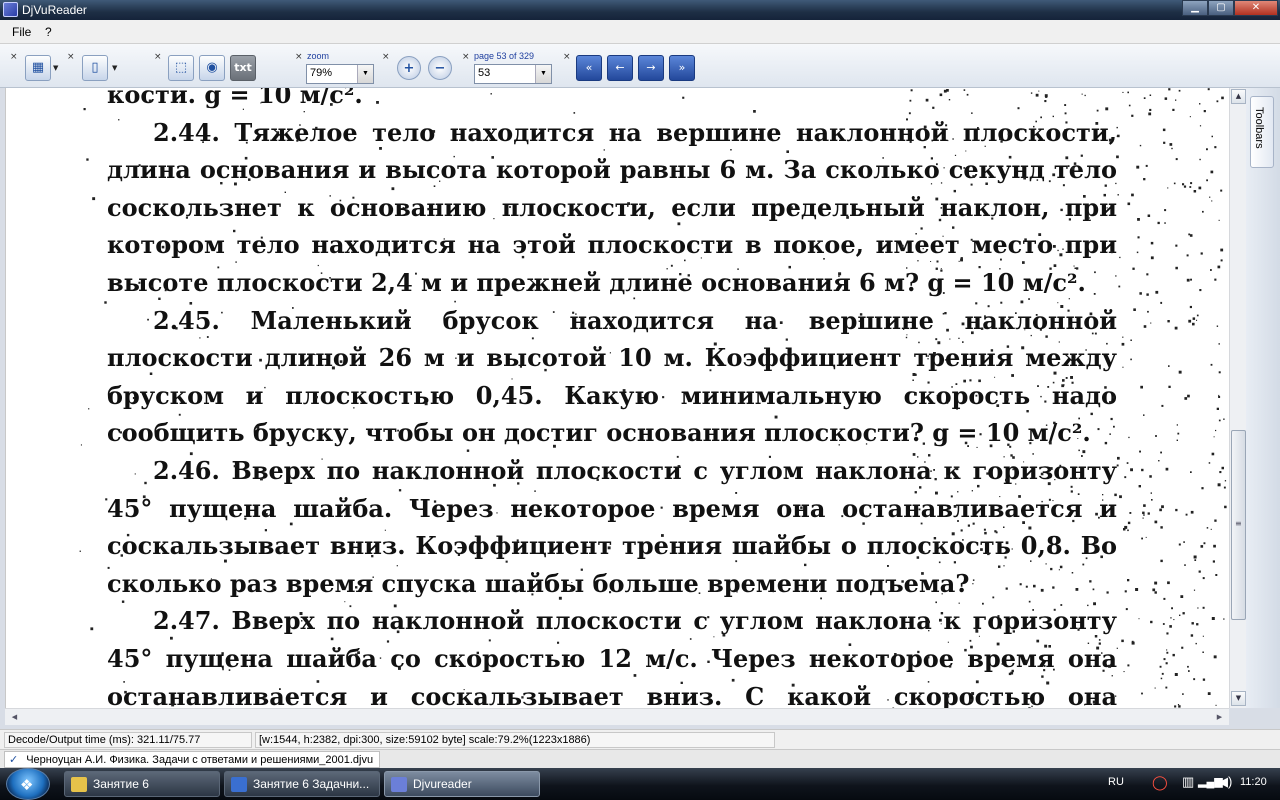  I want to click on last-page-icon: », so click(682, 68).